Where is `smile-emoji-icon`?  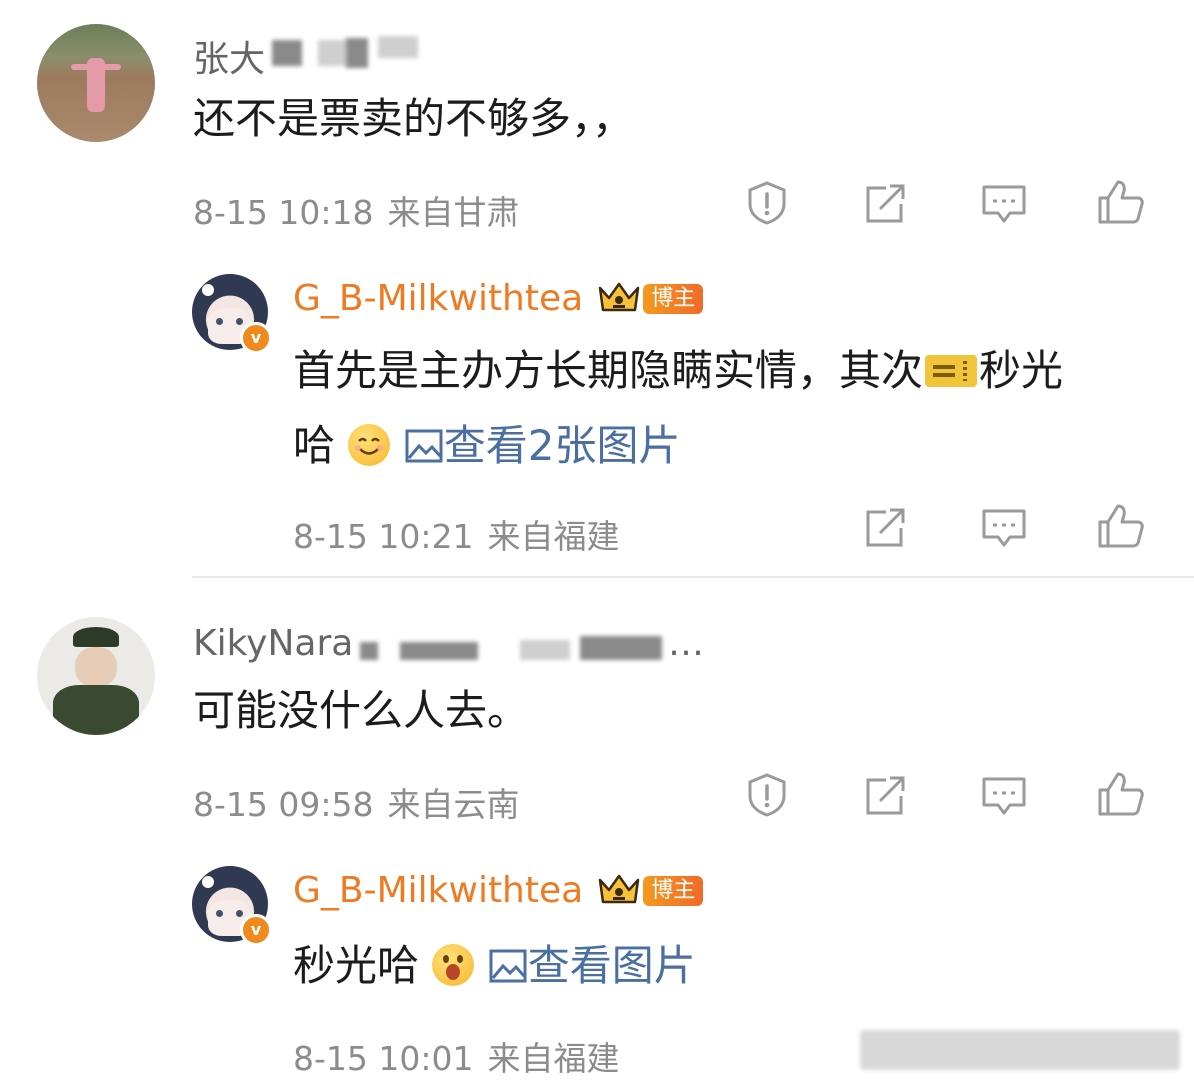
smile-emoji-icon is located at coordinates (369, 445).